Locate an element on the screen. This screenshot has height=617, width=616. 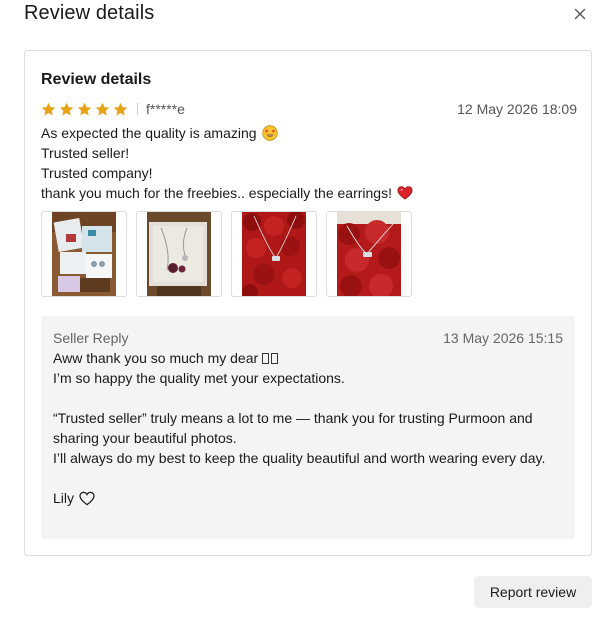
star-rating is located at coordinates (84, 109).